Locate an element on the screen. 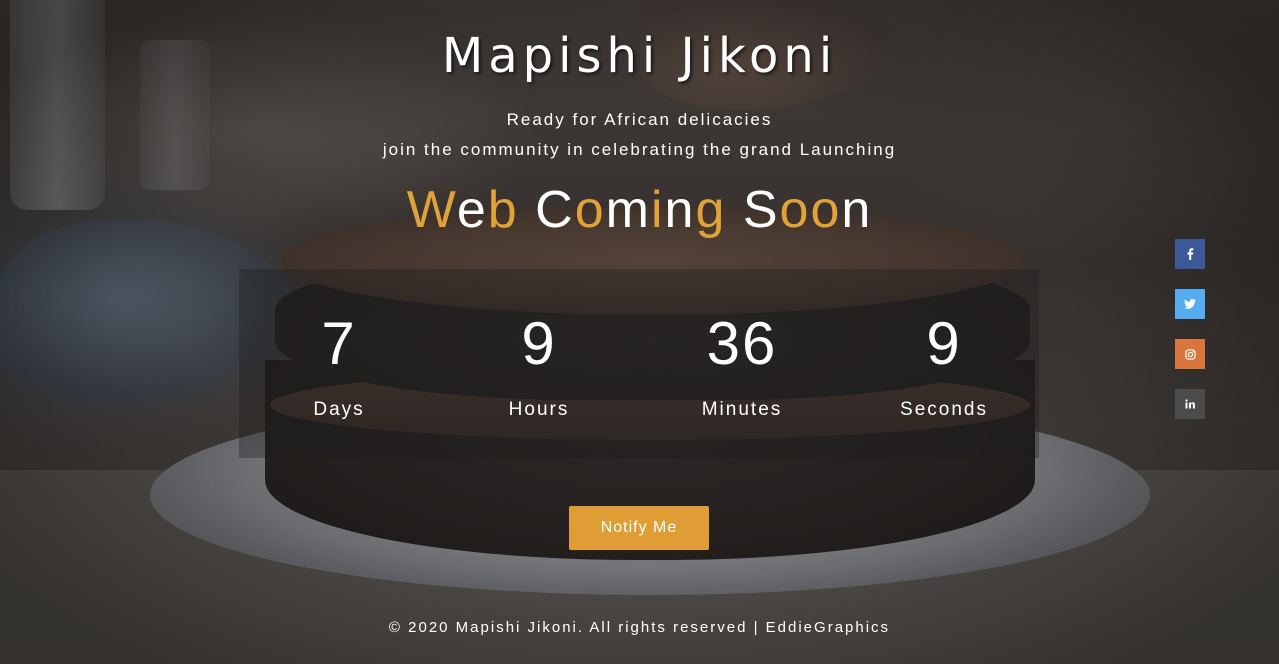 This screenshot has height=664, width=1279. countdown-minutes-value: 36 is located at coordinates (742, 343).